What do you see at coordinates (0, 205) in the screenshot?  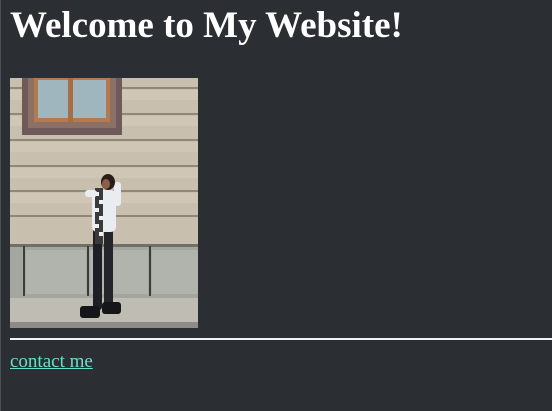 I see `page-edge` at bounding box center [0, 205].